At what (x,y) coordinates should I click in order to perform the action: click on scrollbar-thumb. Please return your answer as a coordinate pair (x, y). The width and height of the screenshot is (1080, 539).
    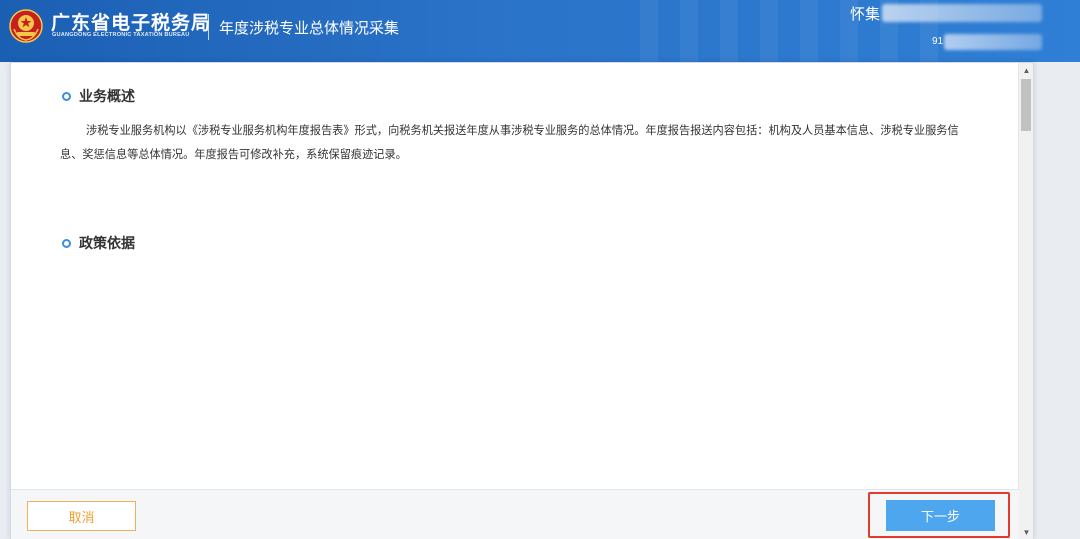
    Looking at the image, I should click on (1026, 105).